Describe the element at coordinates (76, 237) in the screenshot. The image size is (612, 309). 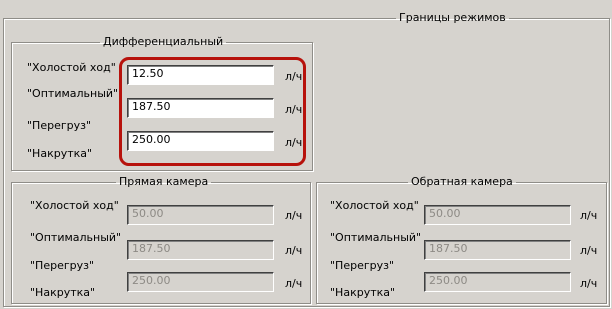
I see `direct-optimal-label: "Оптимальный"` at that location.